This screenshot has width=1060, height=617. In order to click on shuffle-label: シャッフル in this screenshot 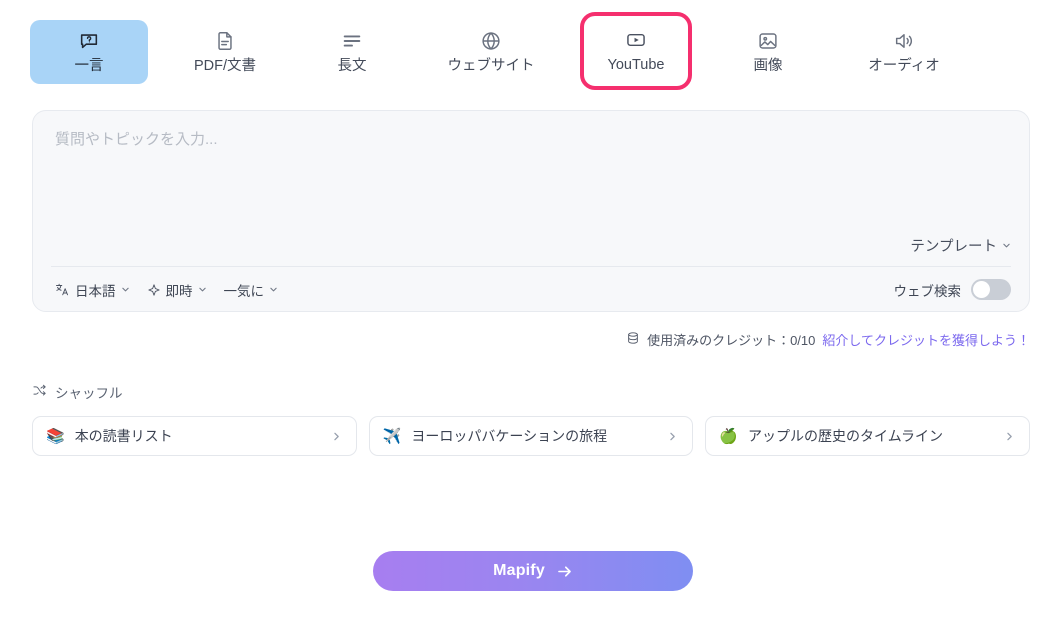, I will do `click(89, 393)`.